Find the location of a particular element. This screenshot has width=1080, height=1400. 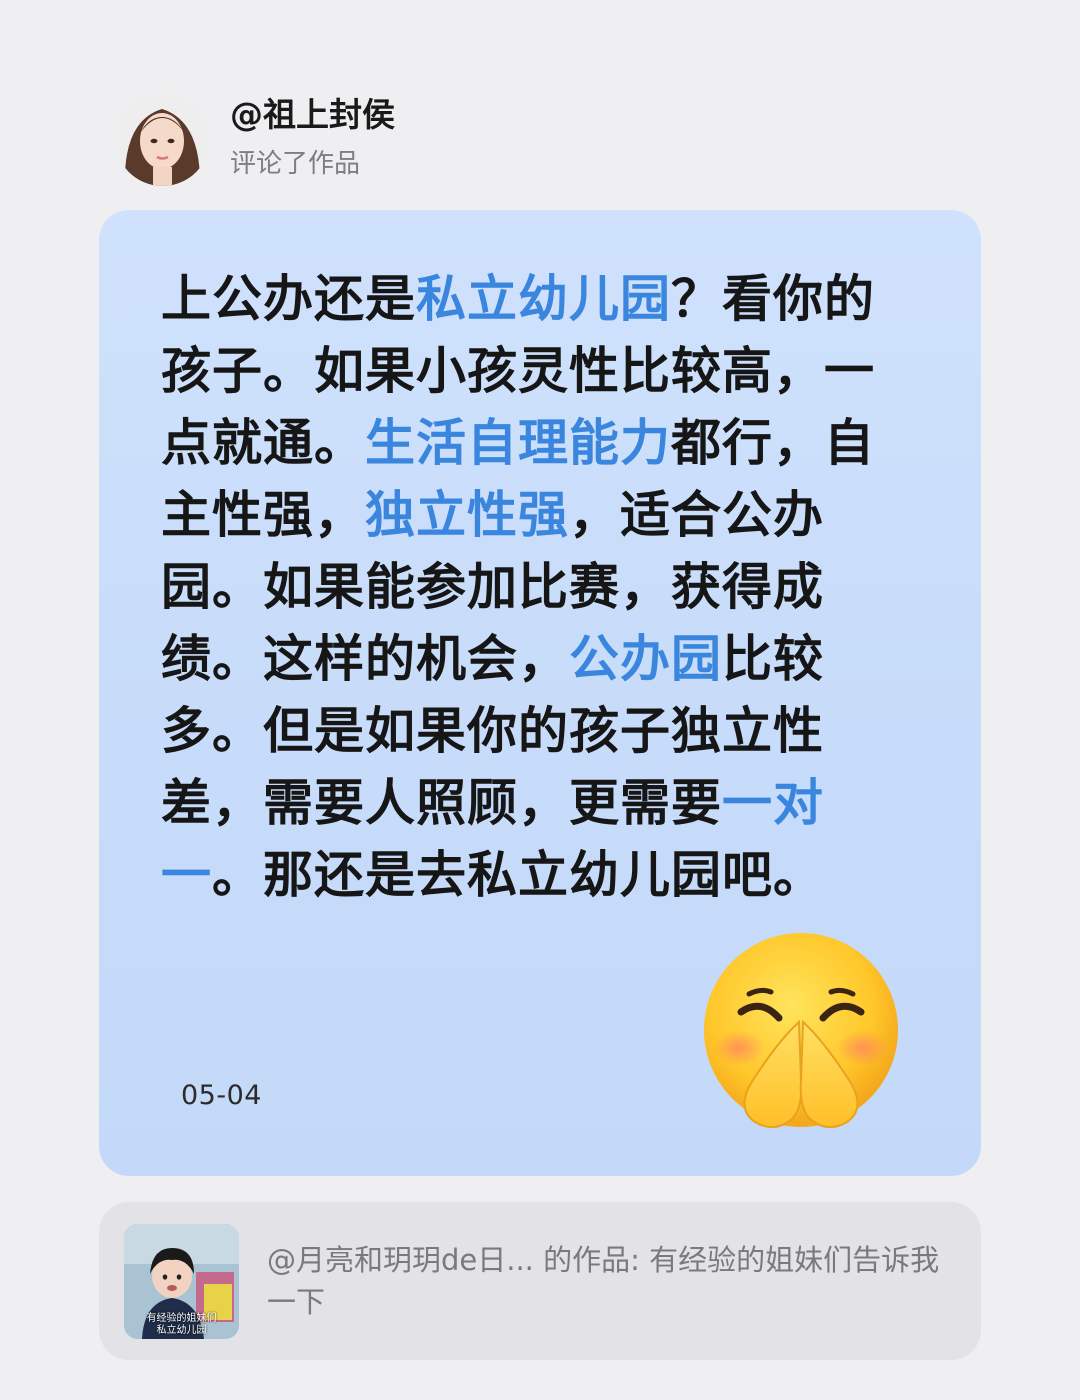

action-label: 评论了作品 is located at coordinates (295, 164).